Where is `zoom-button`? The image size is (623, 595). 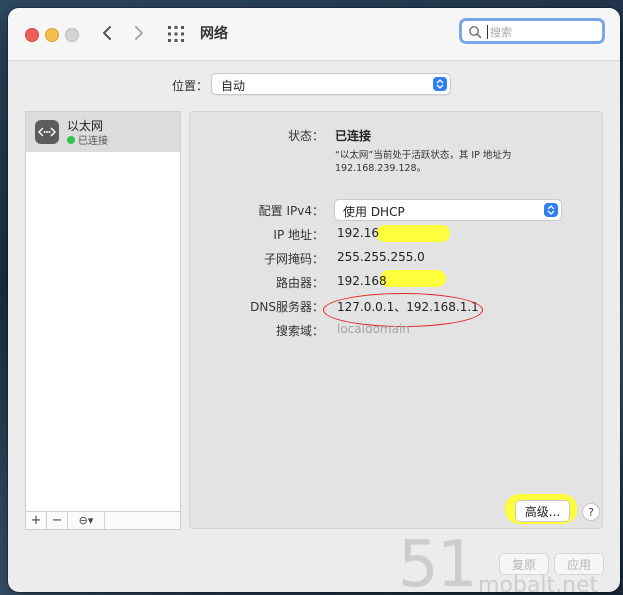 zoom-button is located at coordinates (72, 35).